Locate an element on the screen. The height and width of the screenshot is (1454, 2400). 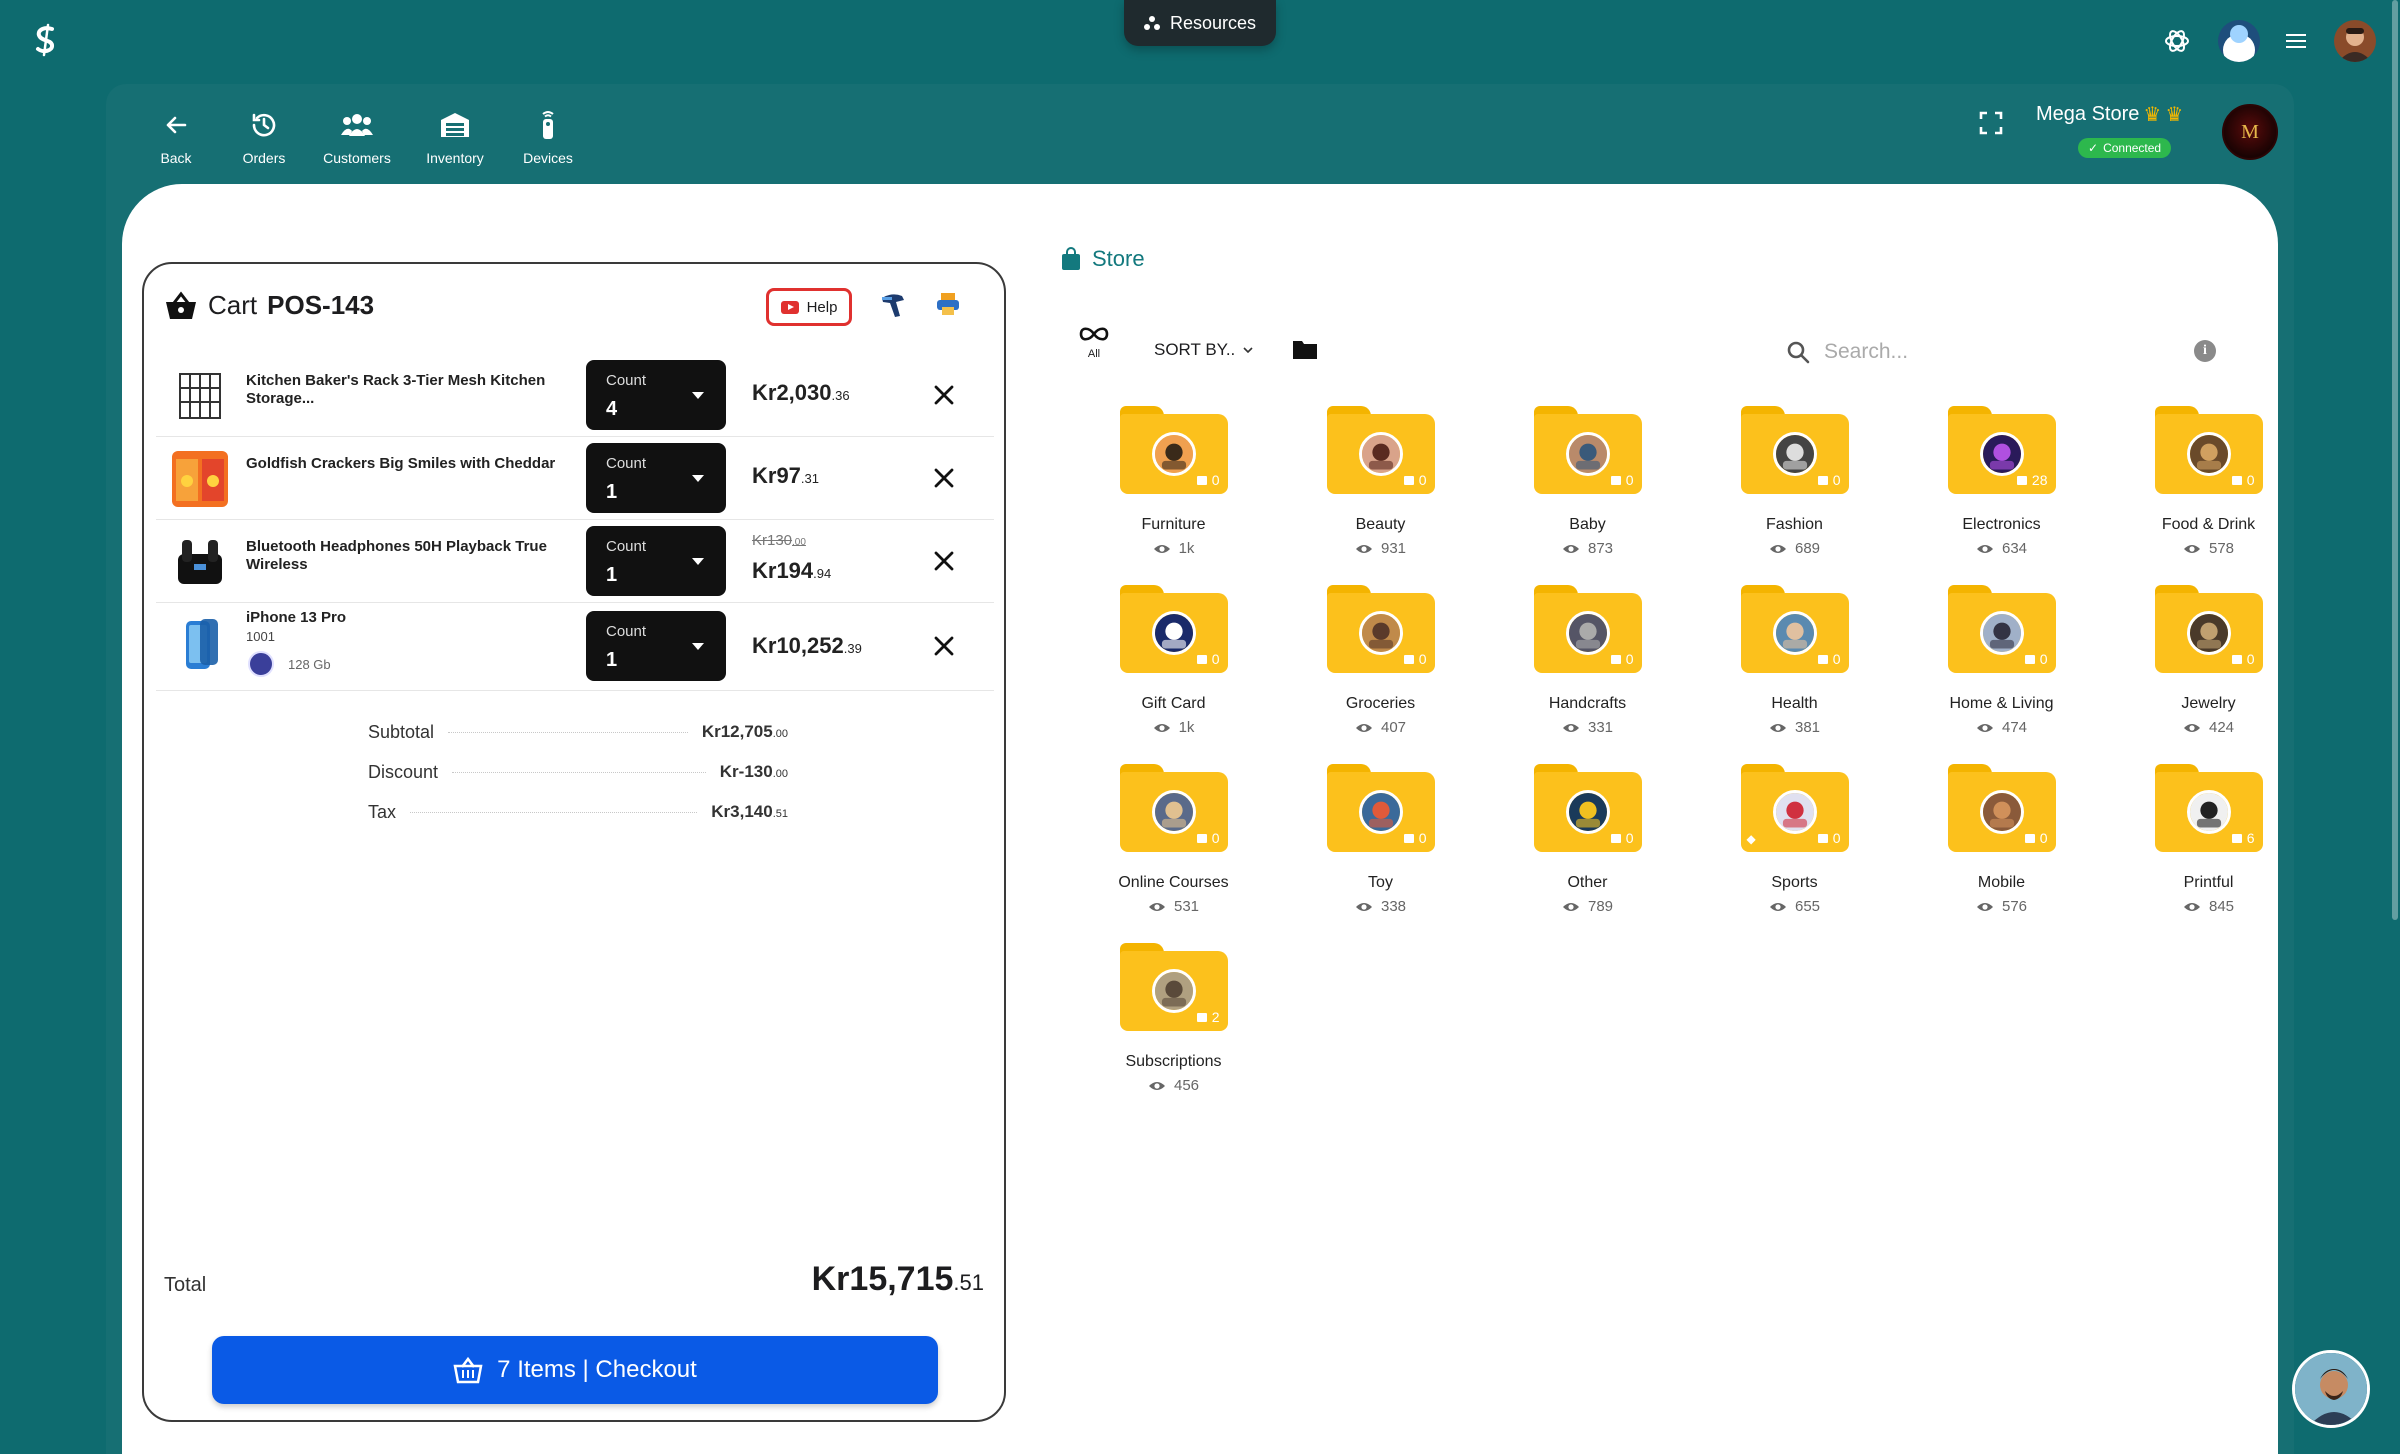
search-input is located at coordinates (1974, 352).